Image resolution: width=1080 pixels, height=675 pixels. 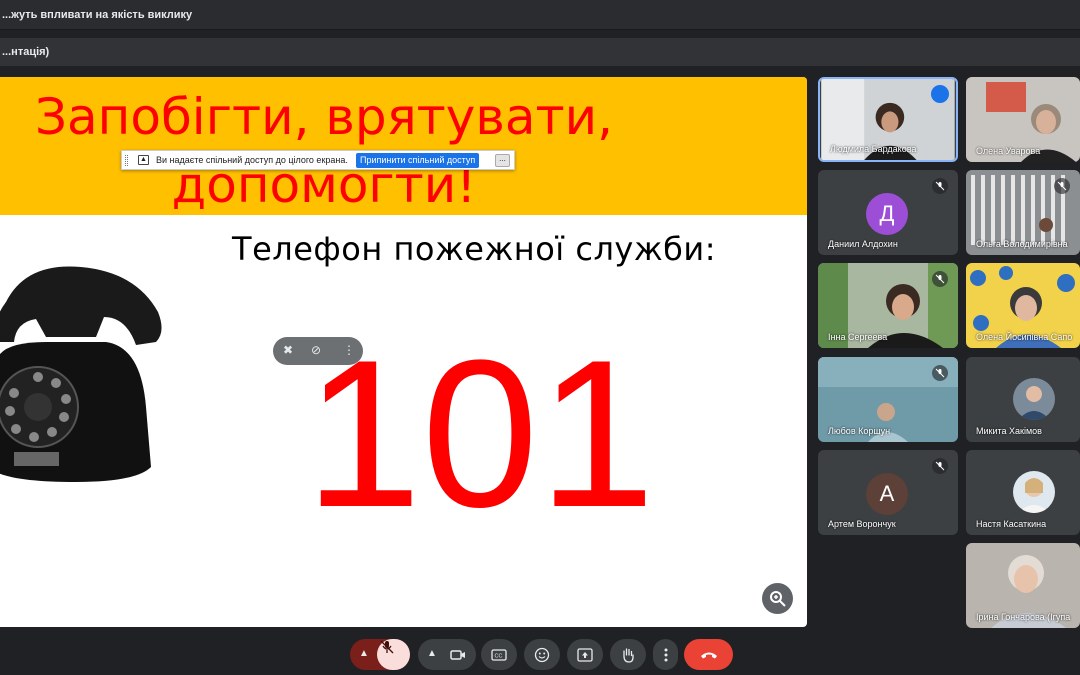 I want to click on share-screen-icon: ▲, so click(x=143, y=160).